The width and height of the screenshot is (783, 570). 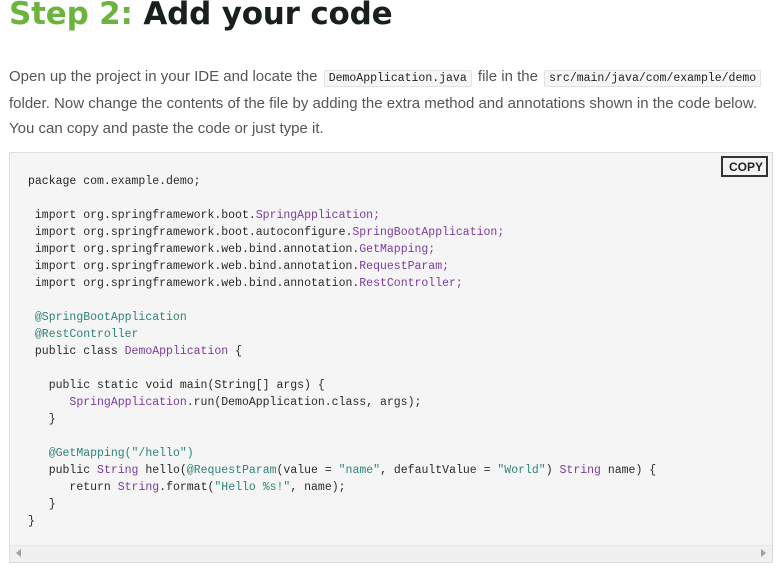 I want to click on code-token: DemoApplication, so click(x=176, y=351).